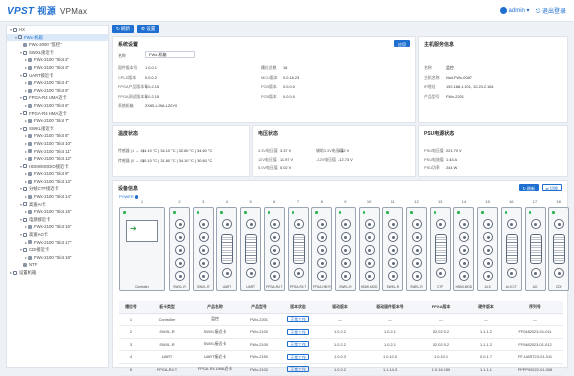 This screenshot has height=376, width=574. What do you see at coordinates (535, 344) in the screenshot?
I see `table-cell: FF0482023-01-012` at bounding box center [535, 344].